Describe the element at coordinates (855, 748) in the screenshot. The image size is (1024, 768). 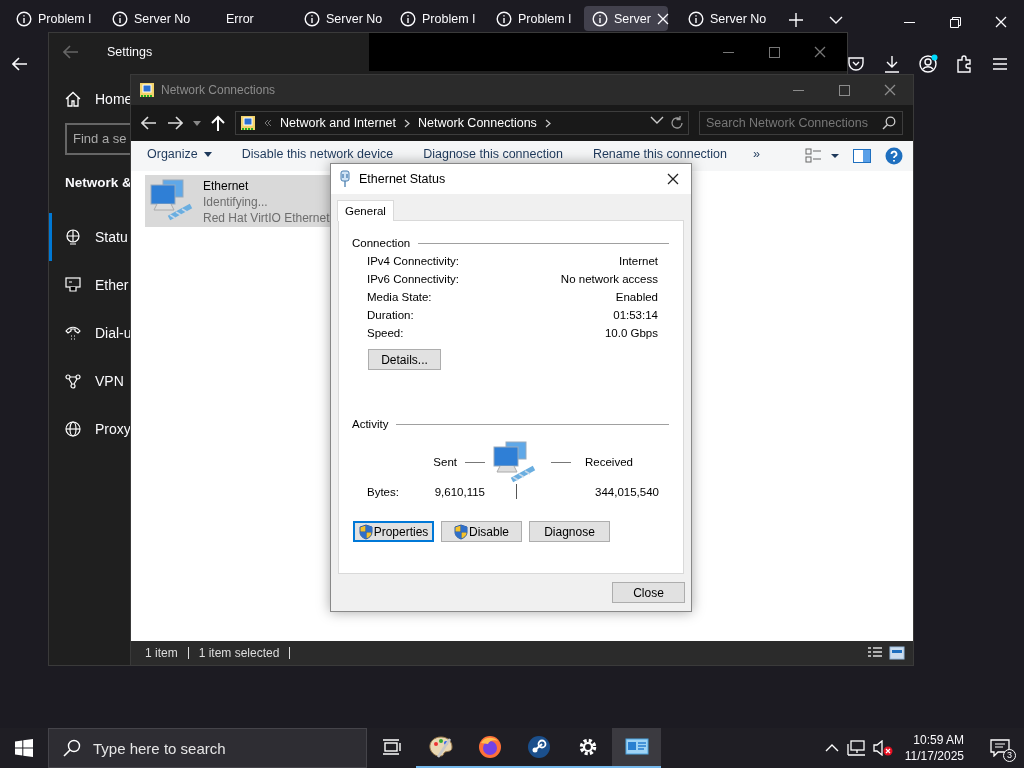
I see `network-monitor-icon` at that location.